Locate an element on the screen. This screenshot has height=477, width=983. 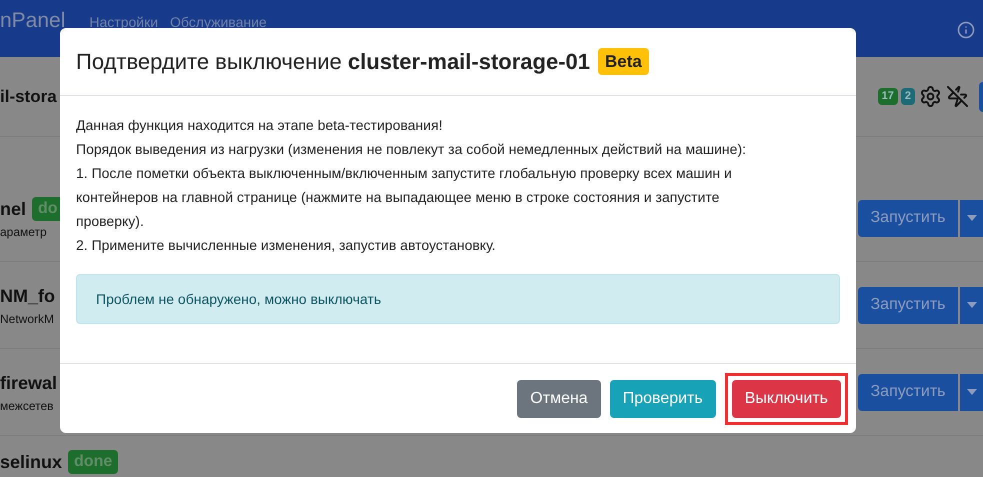
settings-icon is located at coordinates (930, 96).